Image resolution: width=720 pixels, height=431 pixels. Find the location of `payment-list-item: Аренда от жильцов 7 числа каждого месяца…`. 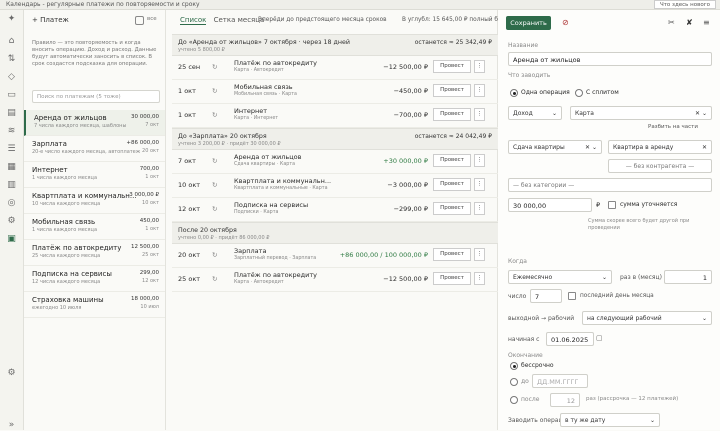

payment-list-item: Аренда от жильцов 7 числа каждого месяца… is located at coordinates (94, 123).